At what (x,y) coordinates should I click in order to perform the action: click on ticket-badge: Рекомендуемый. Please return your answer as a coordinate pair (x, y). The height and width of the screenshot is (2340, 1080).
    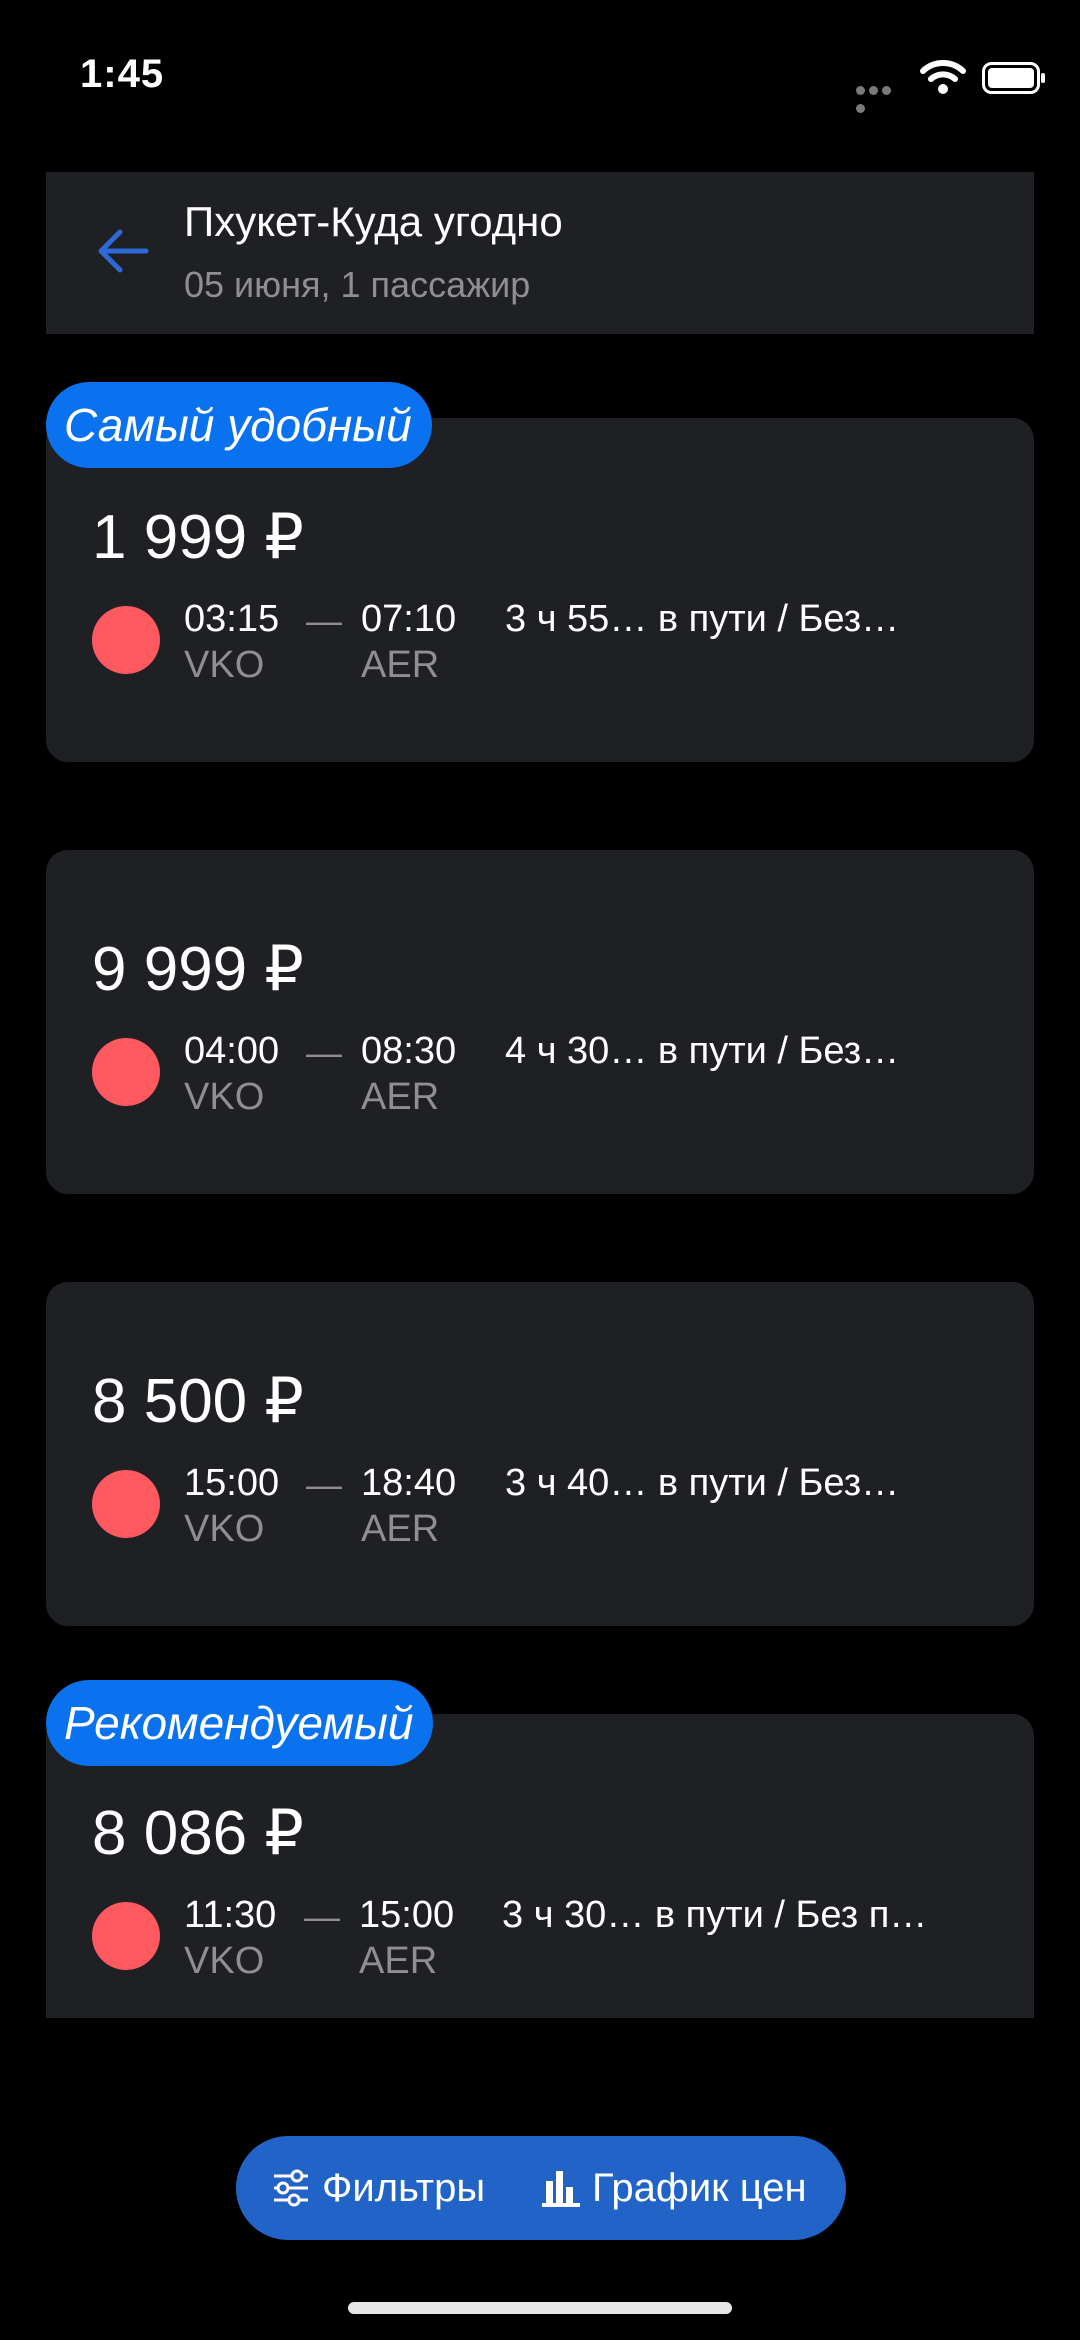
    Looking at the image, I should click on (240, 1723).